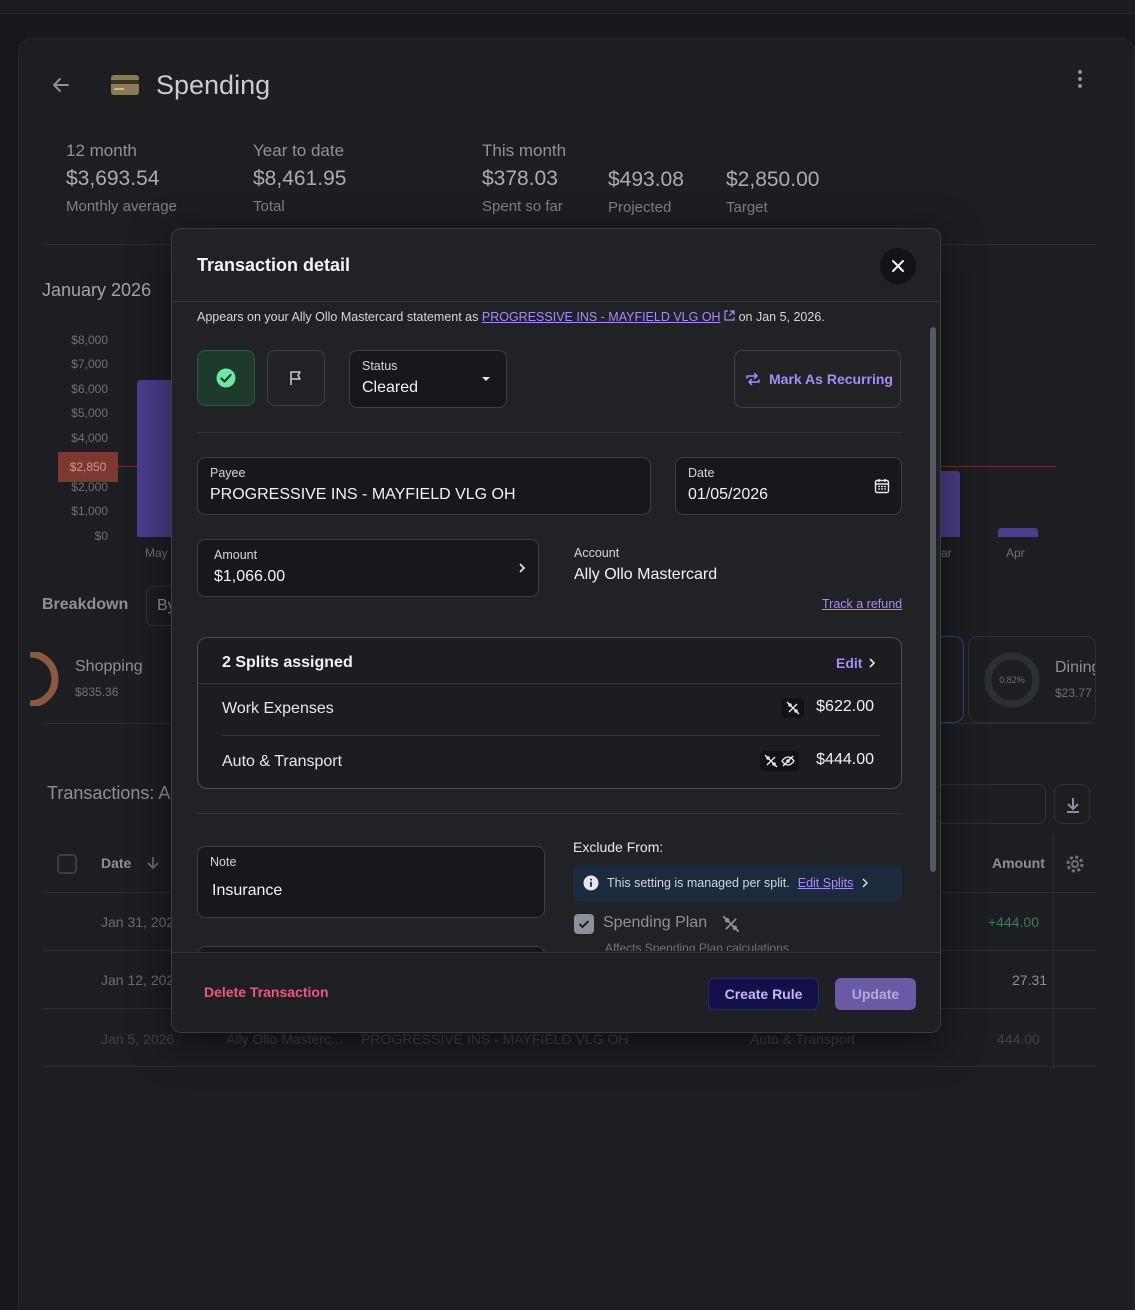 The image size is (1135, 1310). Describe the element at coordinates (655, 922) in the screenshot. I see `spending-plan-label: Spending Plan` at that location.